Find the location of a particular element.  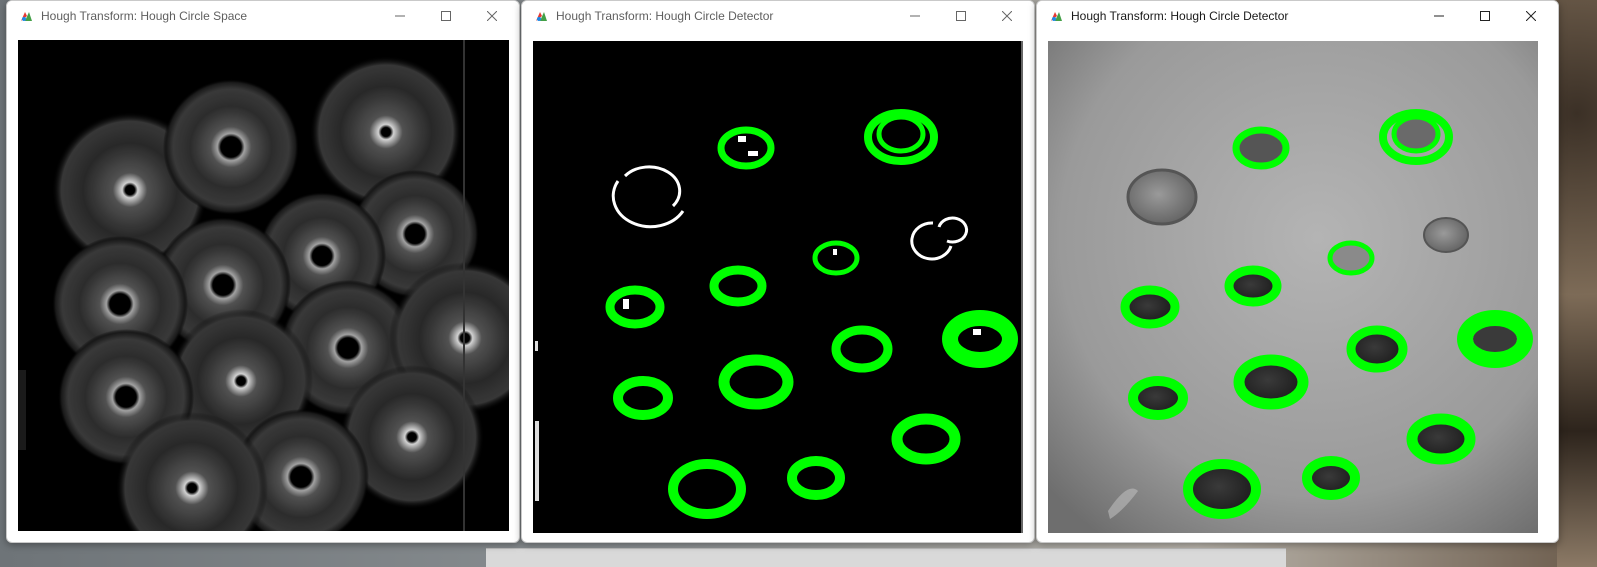

background-window-edge is located at coordinates (886, 557).